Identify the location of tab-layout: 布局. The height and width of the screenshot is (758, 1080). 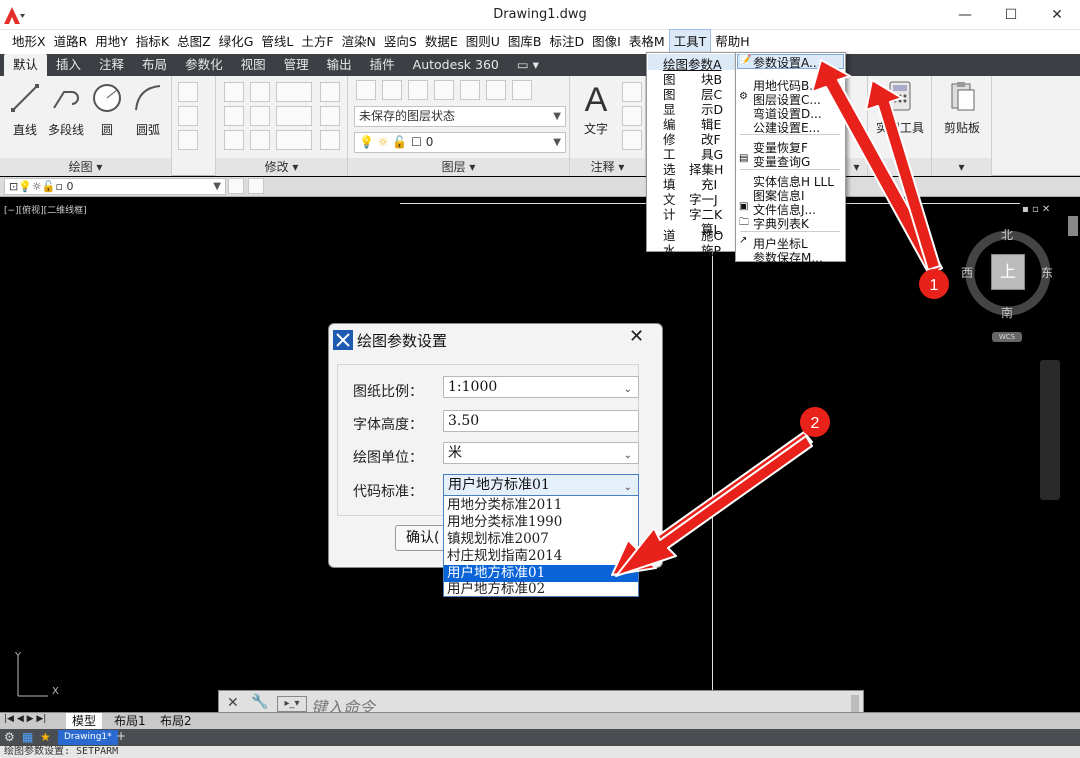
(154, 65).